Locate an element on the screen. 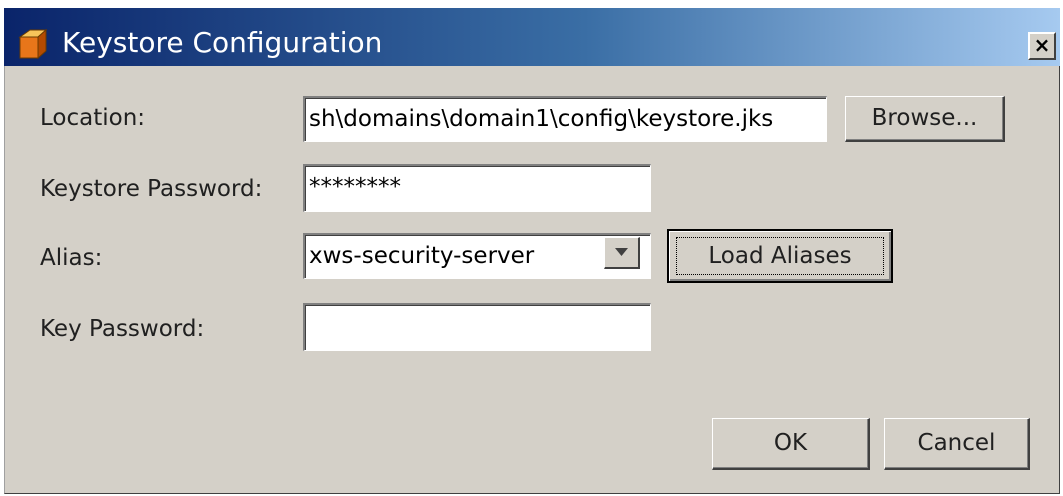 This screenshot has height=496, width=1063. chevron-down-icon is located at coordinates (621, 252).